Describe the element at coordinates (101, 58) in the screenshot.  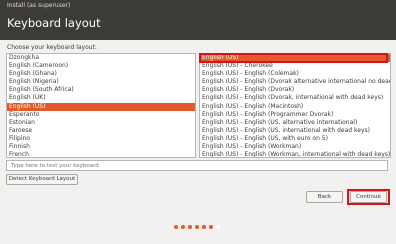
I see `layout-list-item: Dzongkha` at that location.